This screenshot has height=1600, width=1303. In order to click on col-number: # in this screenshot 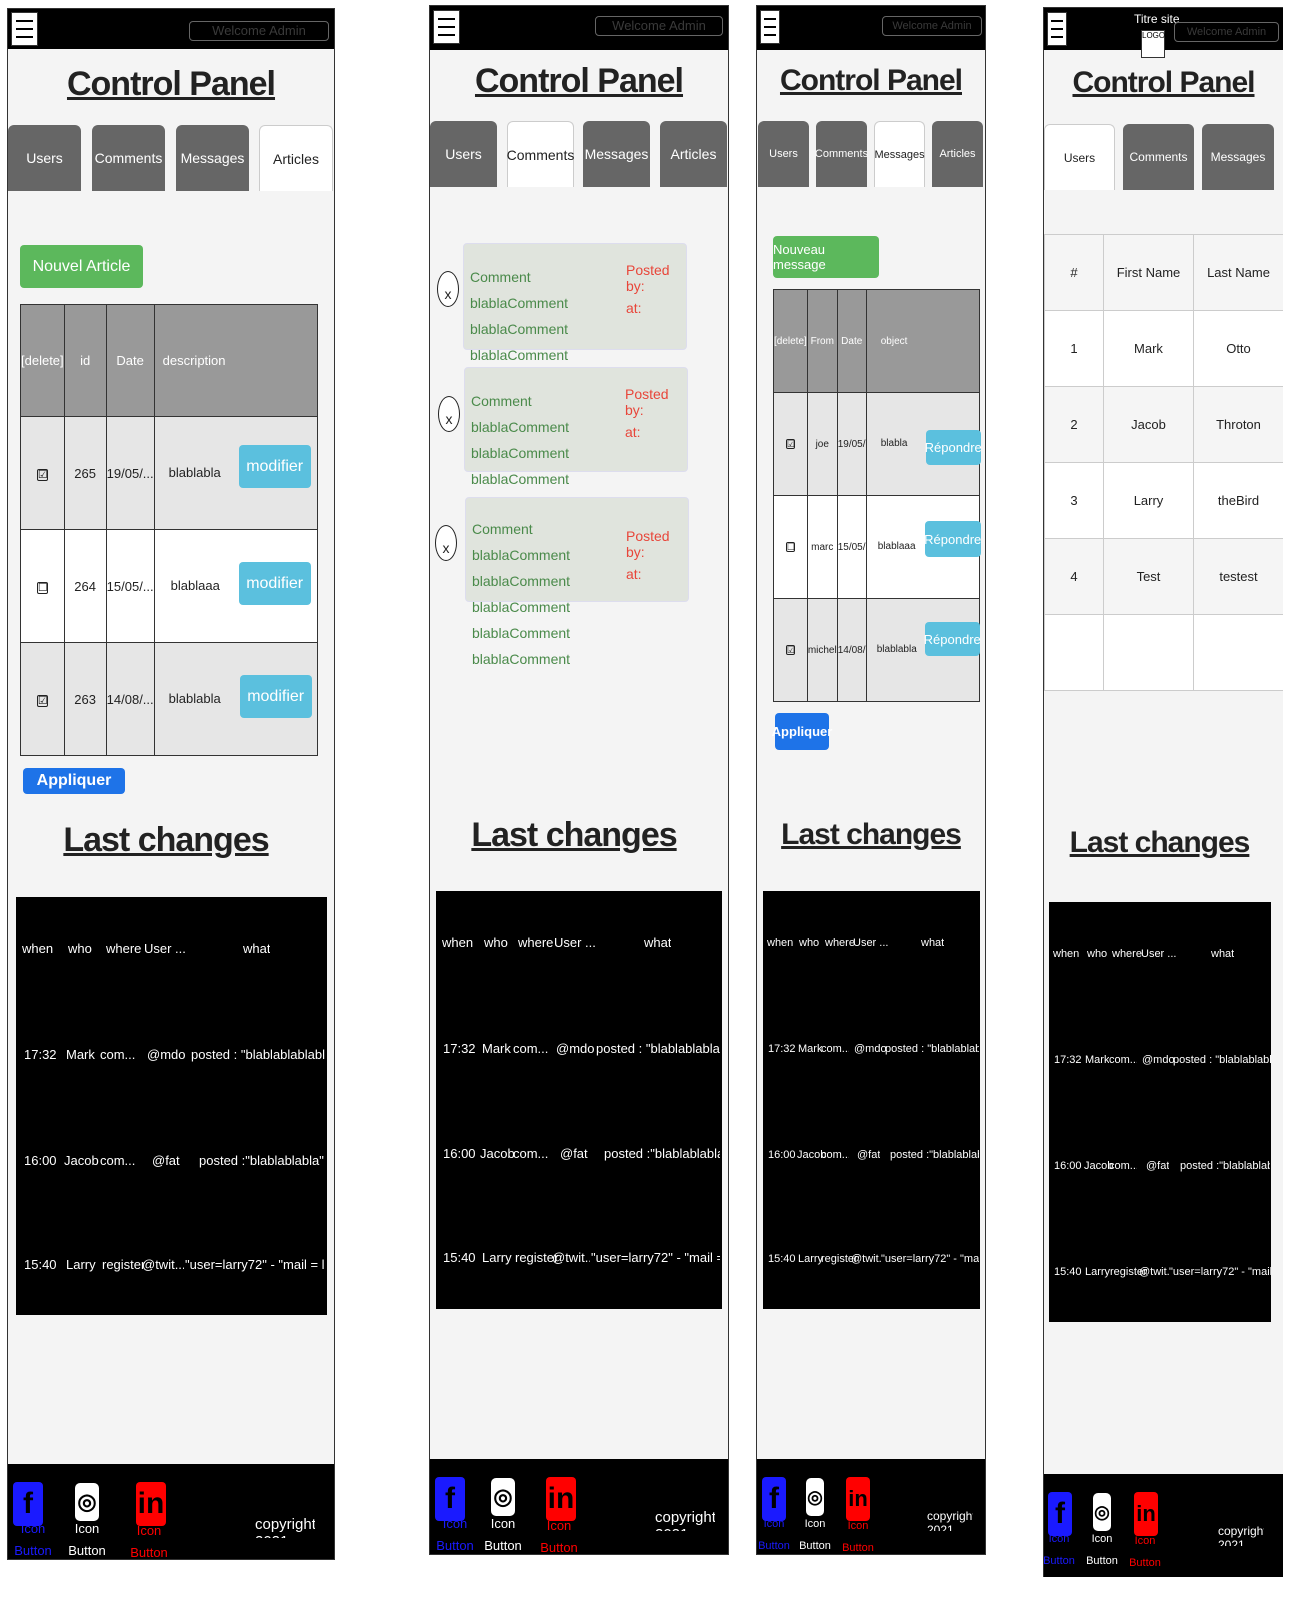, I will do `click(1074, 272)`.